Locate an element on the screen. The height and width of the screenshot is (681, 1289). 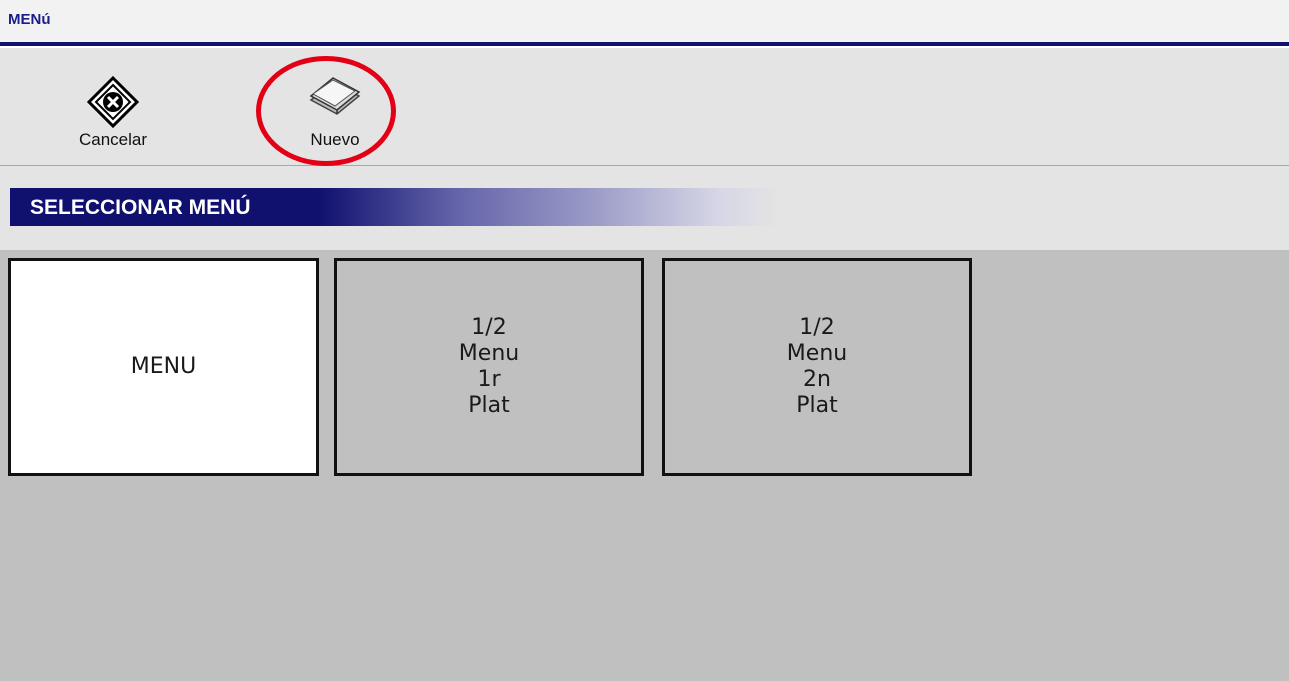
tile-text: MENU is located at coordinates (163, 367).